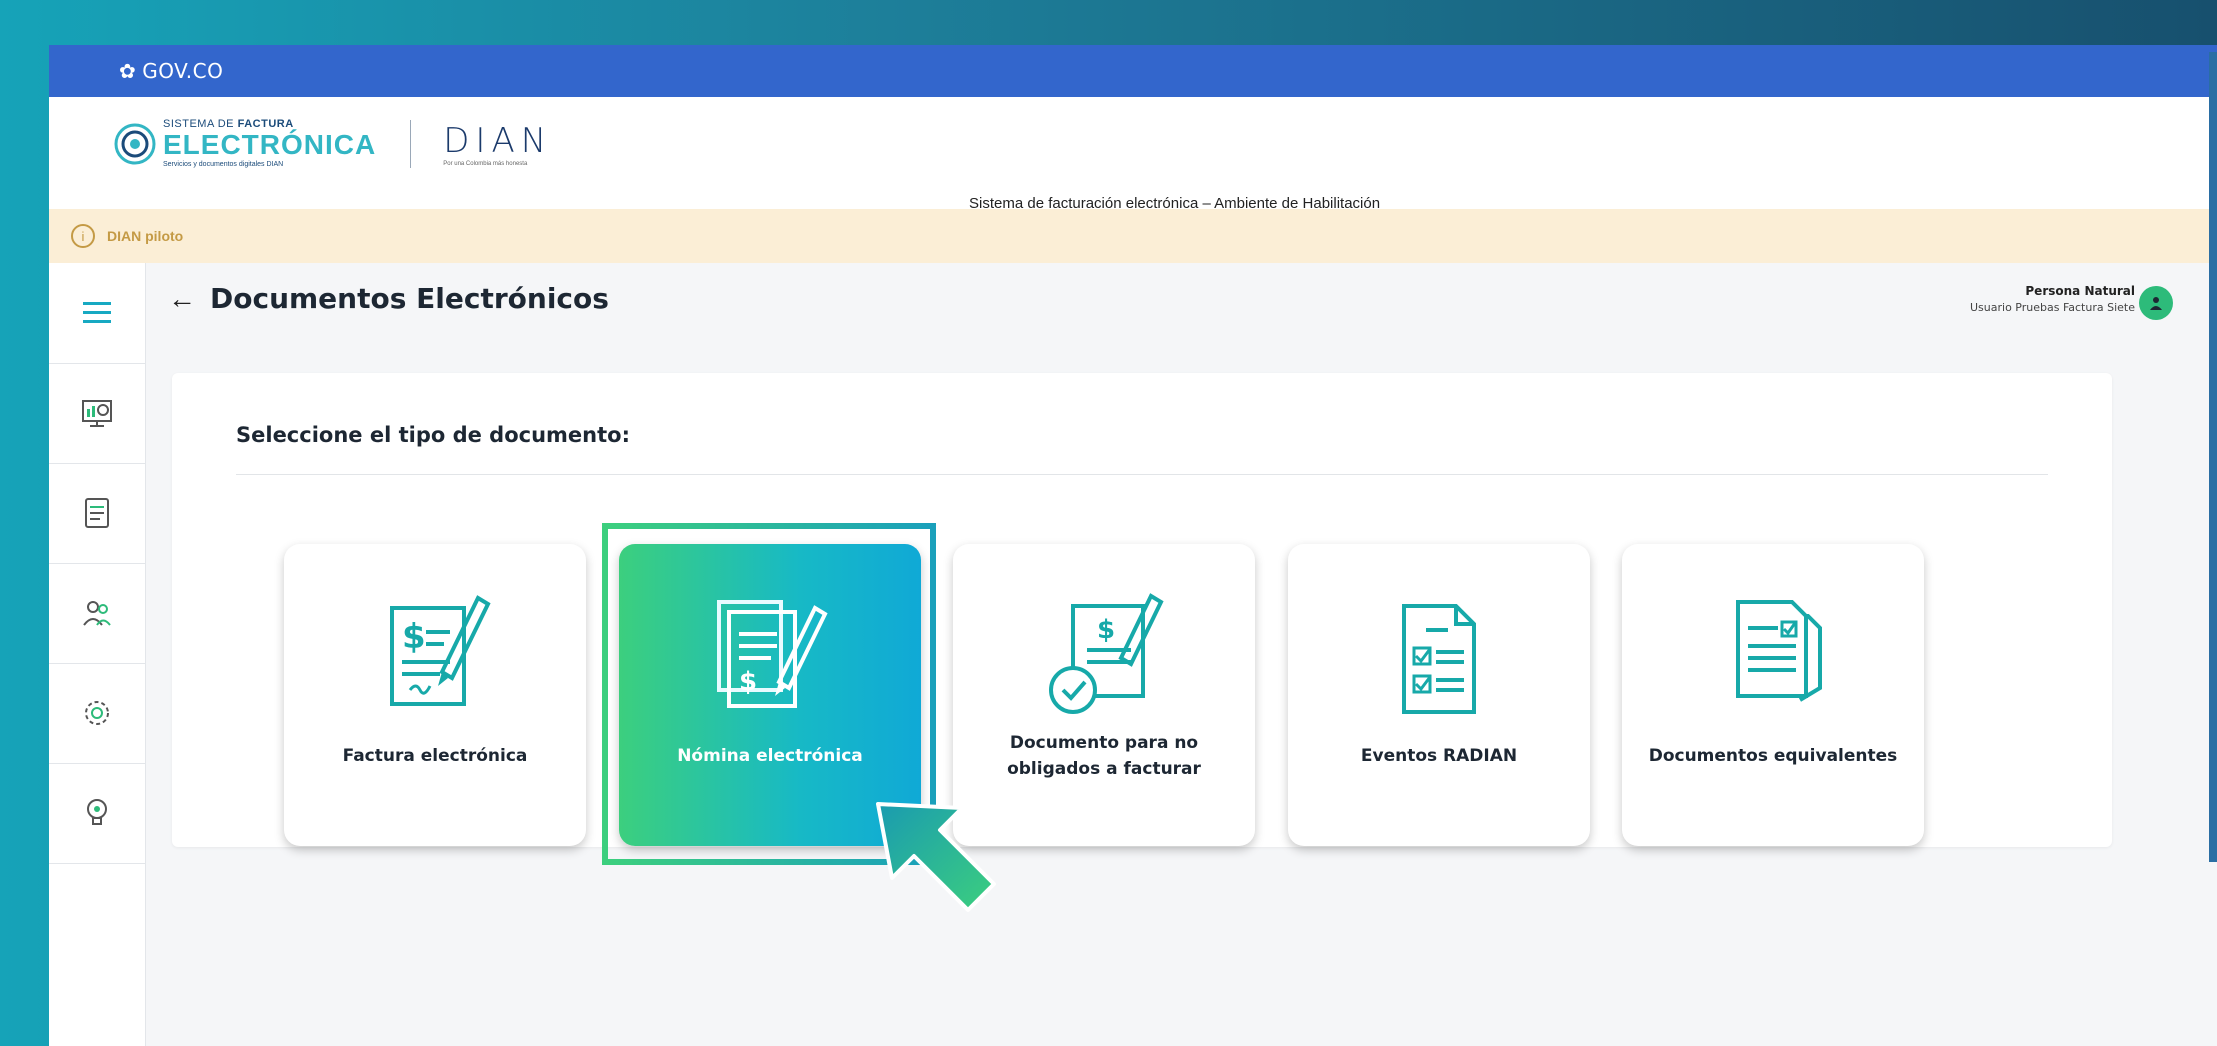 This screenshot has width=2217, height=1046. Describe the element at coordinates (83, 236) in the screenshot. I see `info-icon: i` at that location.